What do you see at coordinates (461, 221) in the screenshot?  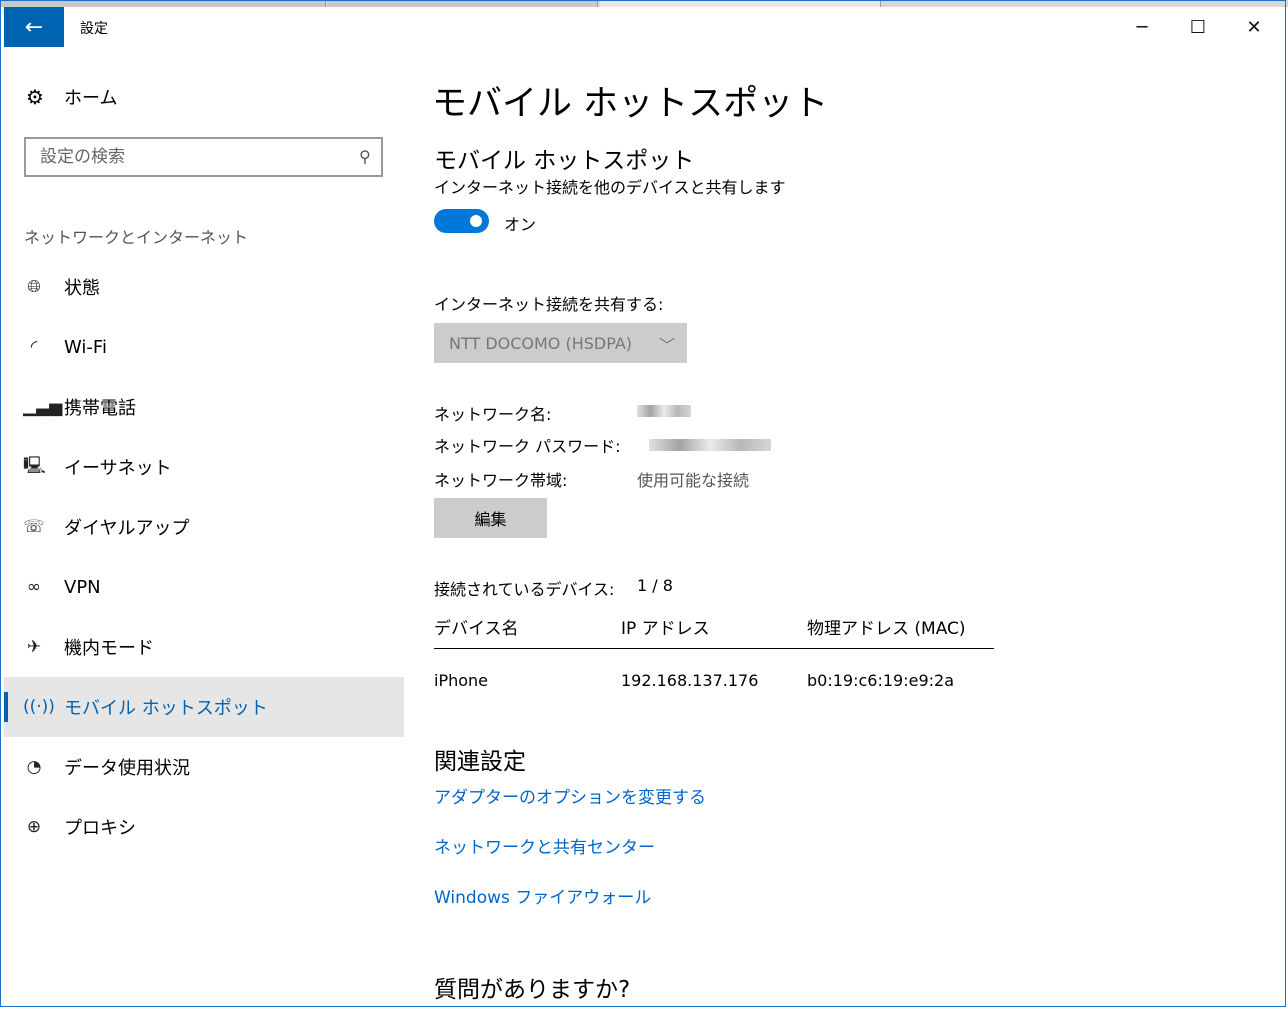 I see `hotspot-toggle` at bounding box center [461, 221].